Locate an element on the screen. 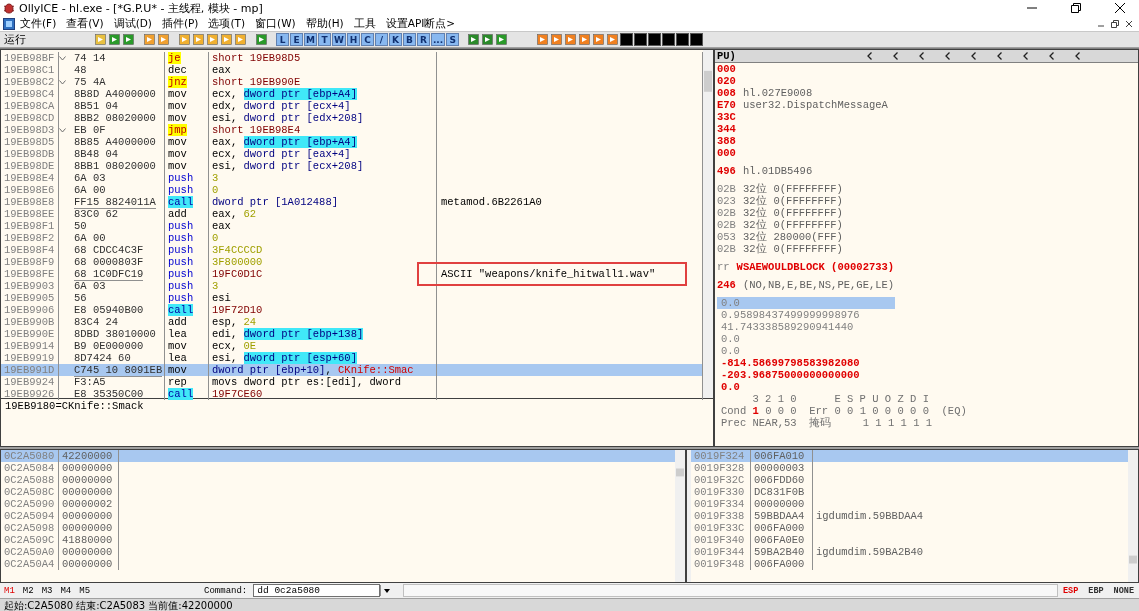  hex-bytes: 8B48 04 is located at coordinates (96, 154).